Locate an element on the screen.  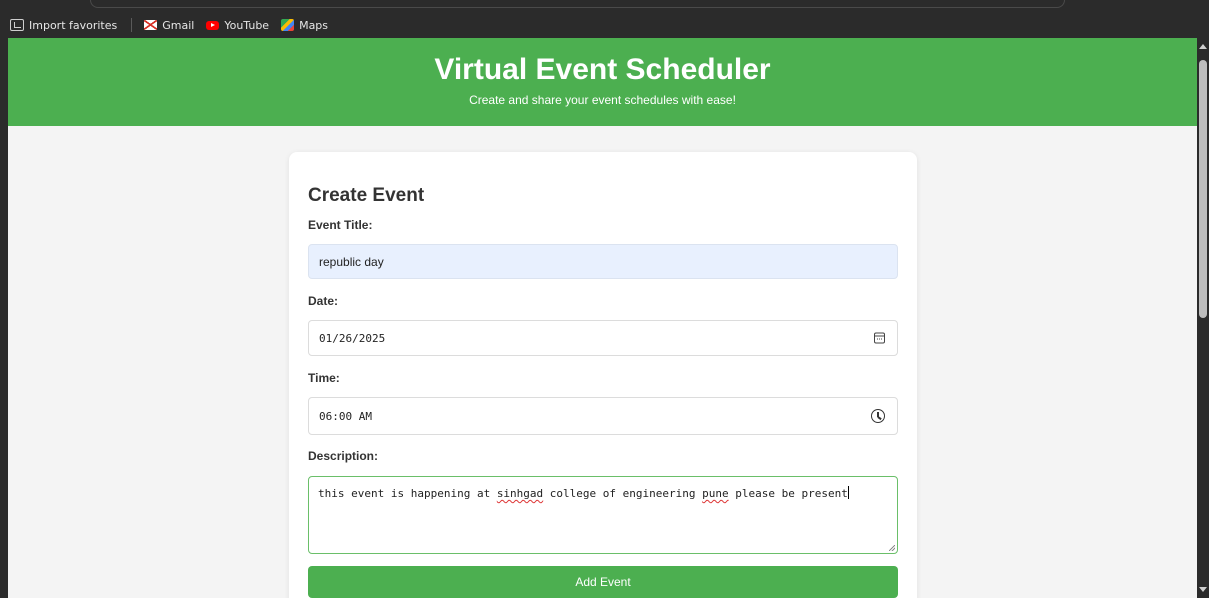
resize-handle is located at coordinates (892, 548).